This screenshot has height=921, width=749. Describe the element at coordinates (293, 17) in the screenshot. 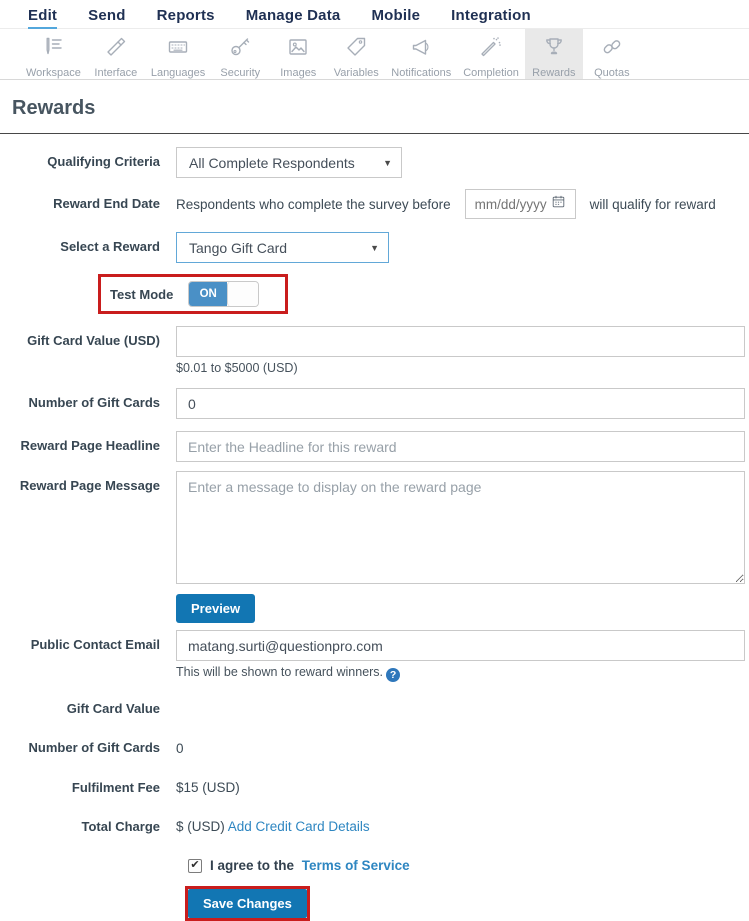

I see `nav-manage-data: Manage Data` at that location.